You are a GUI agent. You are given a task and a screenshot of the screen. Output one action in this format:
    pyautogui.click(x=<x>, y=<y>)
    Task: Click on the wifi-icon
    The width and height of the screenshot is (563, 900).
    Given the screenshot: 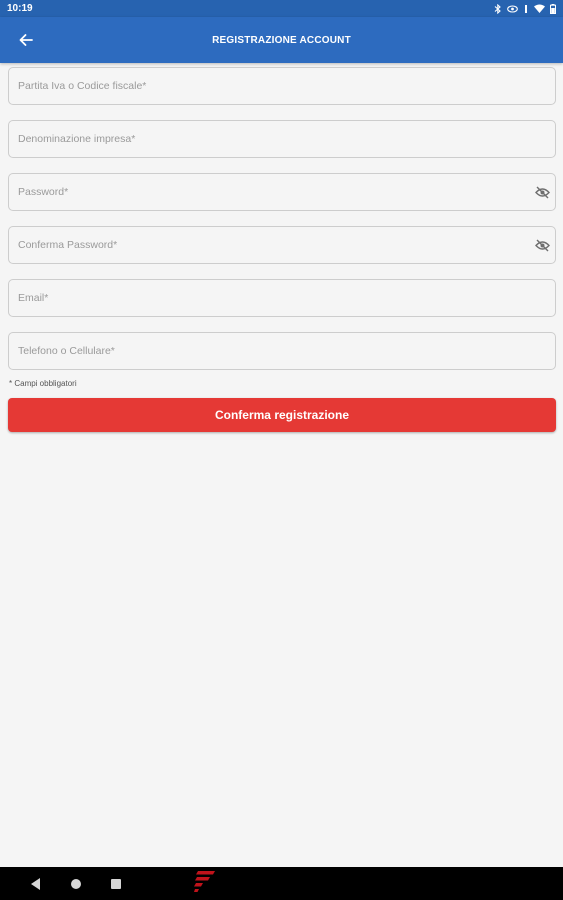 What is the action you would take?
    pyautogui.click(x=539, y=8)
    